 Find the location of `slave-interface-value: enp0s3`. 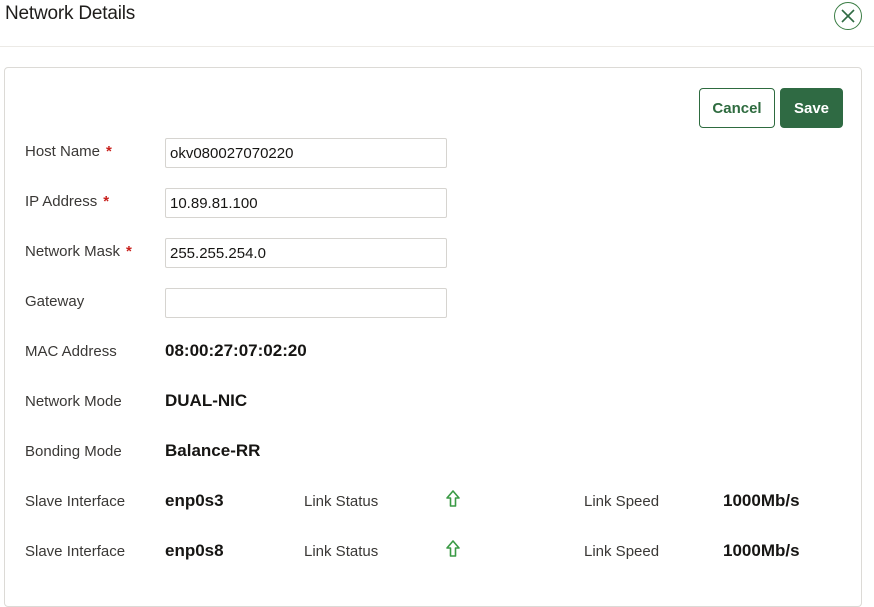

slave-interface-value: enp0s3 is located at coordinates (194, 501).